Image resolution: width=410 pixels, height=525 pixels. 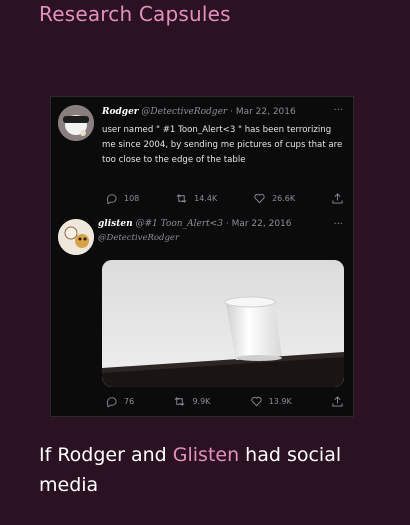 I want to click on tweet-header: glisten @#1 Toon_Alert<3 · Mar 22, 2016, so click(x=195, y=224).